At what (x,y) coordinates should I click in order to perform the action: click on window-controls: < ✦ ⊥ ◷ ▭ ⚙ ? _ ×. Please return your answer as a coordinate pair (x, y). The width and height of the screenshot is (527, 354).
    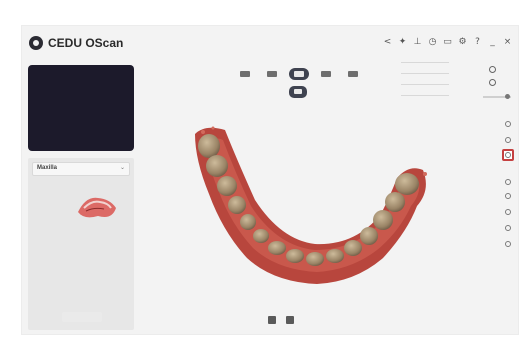
    Looking at the image, I should click on (447, 42).